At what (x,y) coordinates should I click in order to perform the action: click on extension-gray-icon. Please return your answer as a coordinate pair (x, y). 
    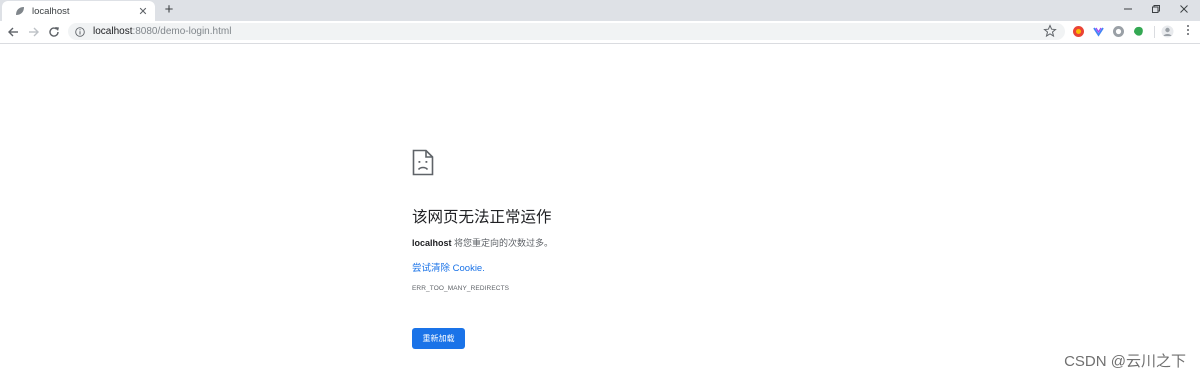
    Looking at the image, I should click on (1118, 31).